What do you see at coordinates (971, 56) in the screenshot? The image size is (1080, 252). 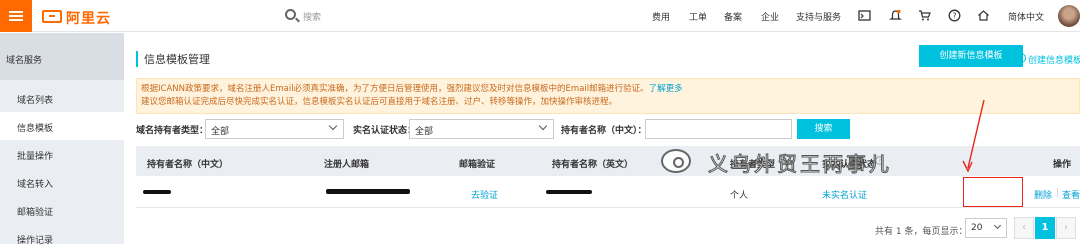 I see `create-template-button: 创建新信息模板` at bounding box center [971, 56].